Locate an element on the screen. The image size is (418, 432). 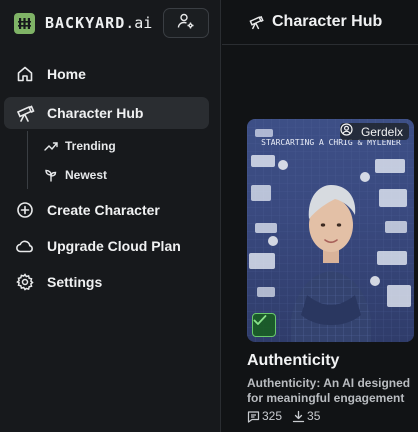
download-count-value: 35 is located at coordinates (314, 416).